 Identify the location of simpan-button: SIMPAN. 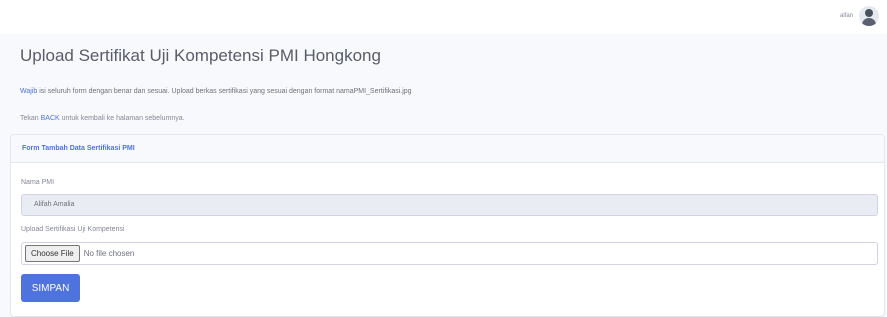
(50, 288).